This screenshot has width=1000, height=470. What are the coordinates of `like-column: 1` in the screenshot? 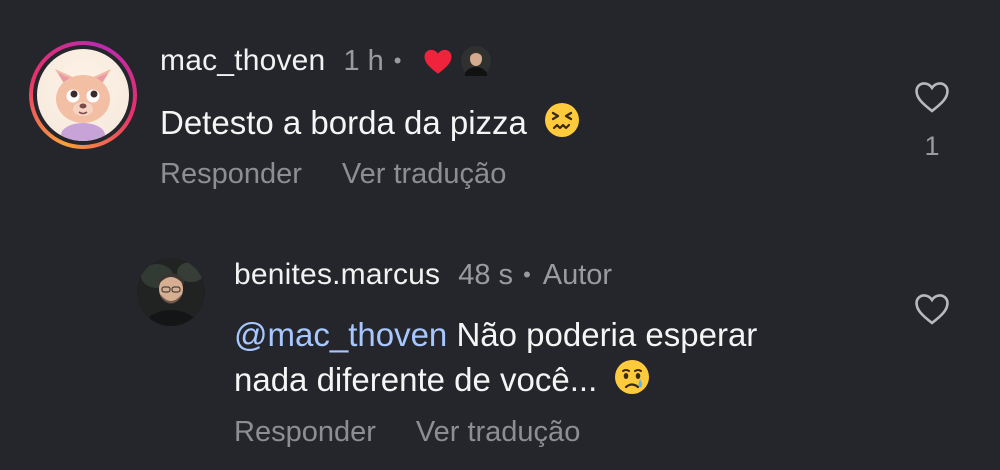 It's located at (932, 121).